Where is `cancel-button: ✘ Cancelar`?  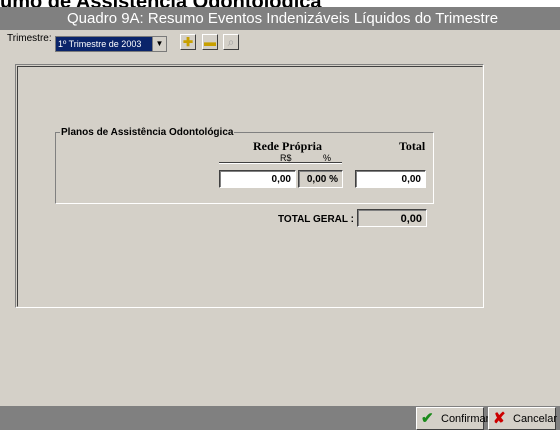
cancel-button: ✘ Cancelar is located at coordinates (523, 418).